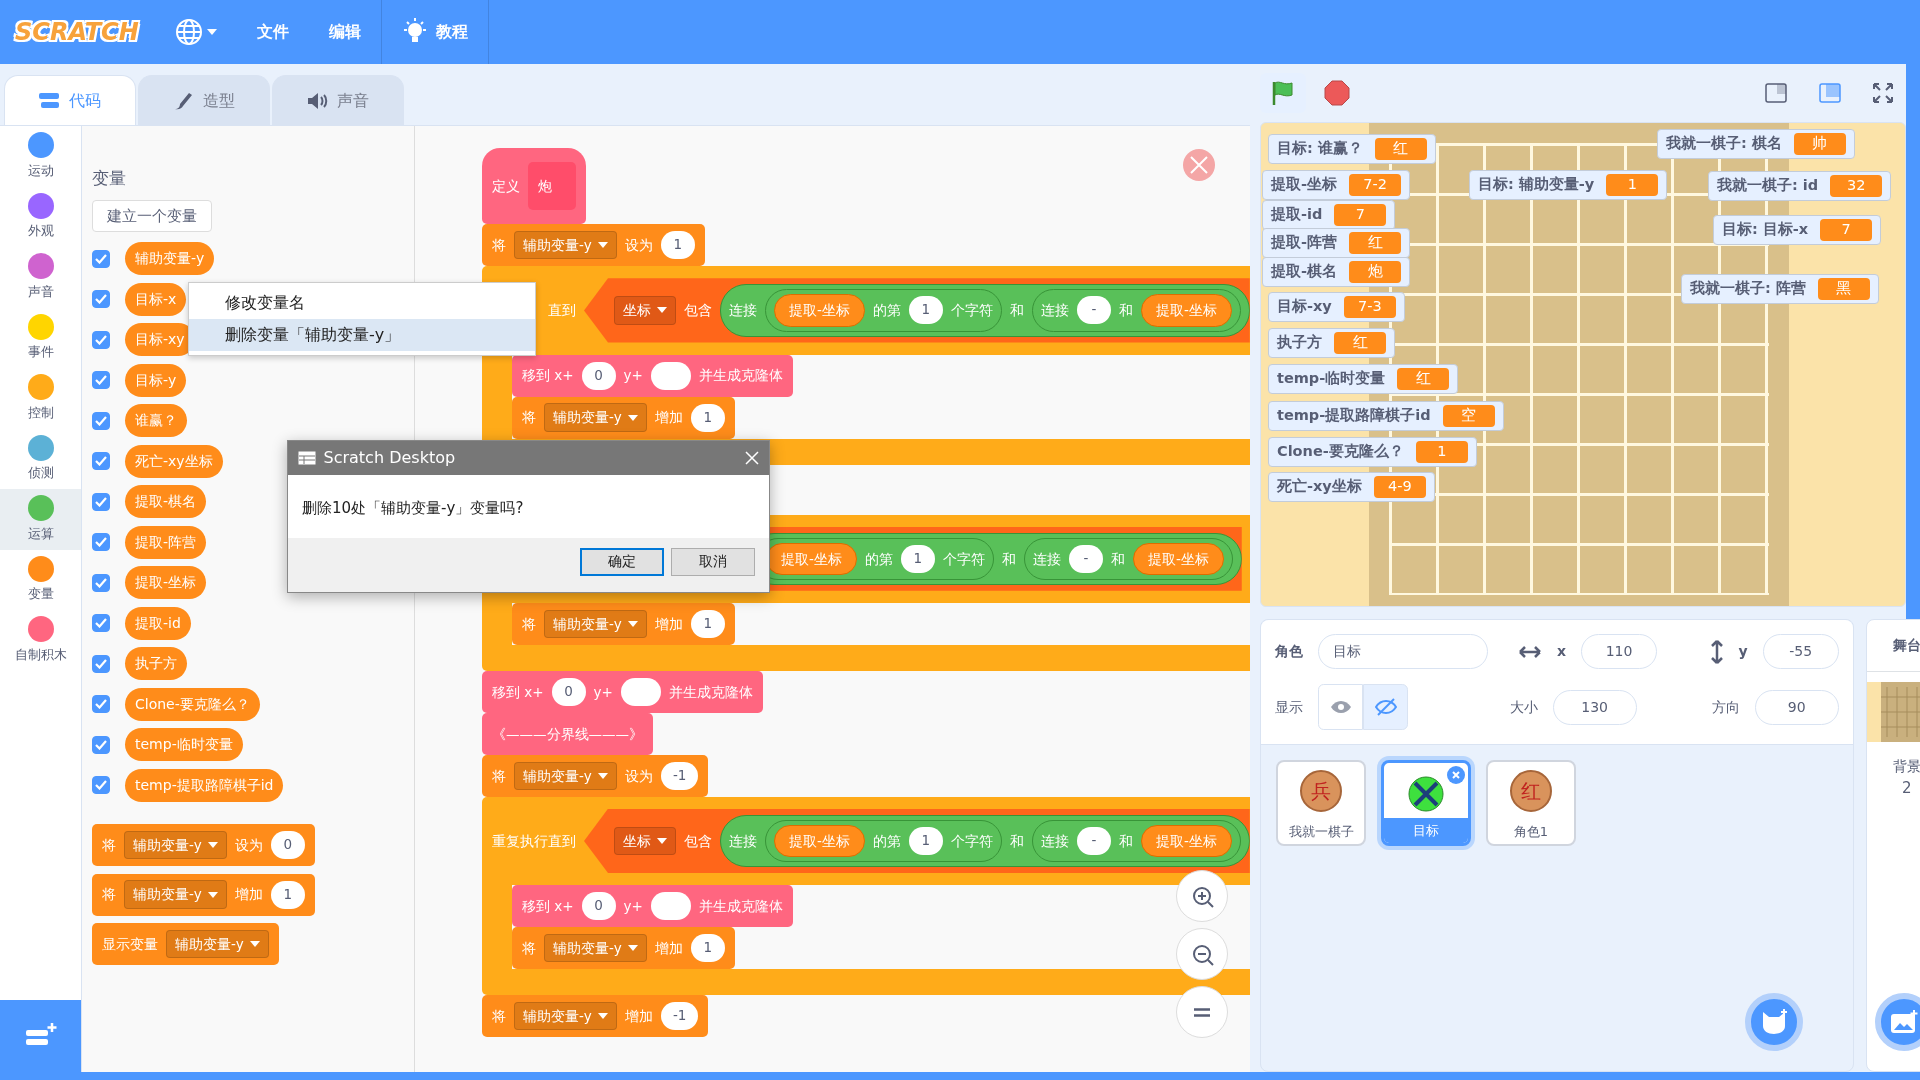 Image resolution: width=1920 pixels, height=1080 pixels. I want to click on block-label: 《———分界线———》, so click(567, 734).